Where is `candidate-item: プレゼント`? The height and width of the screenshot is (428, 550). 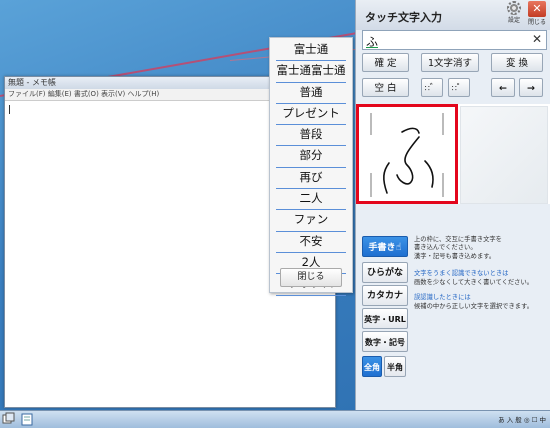 candidate-item: プレゼント is located at coordinates (311, 115).